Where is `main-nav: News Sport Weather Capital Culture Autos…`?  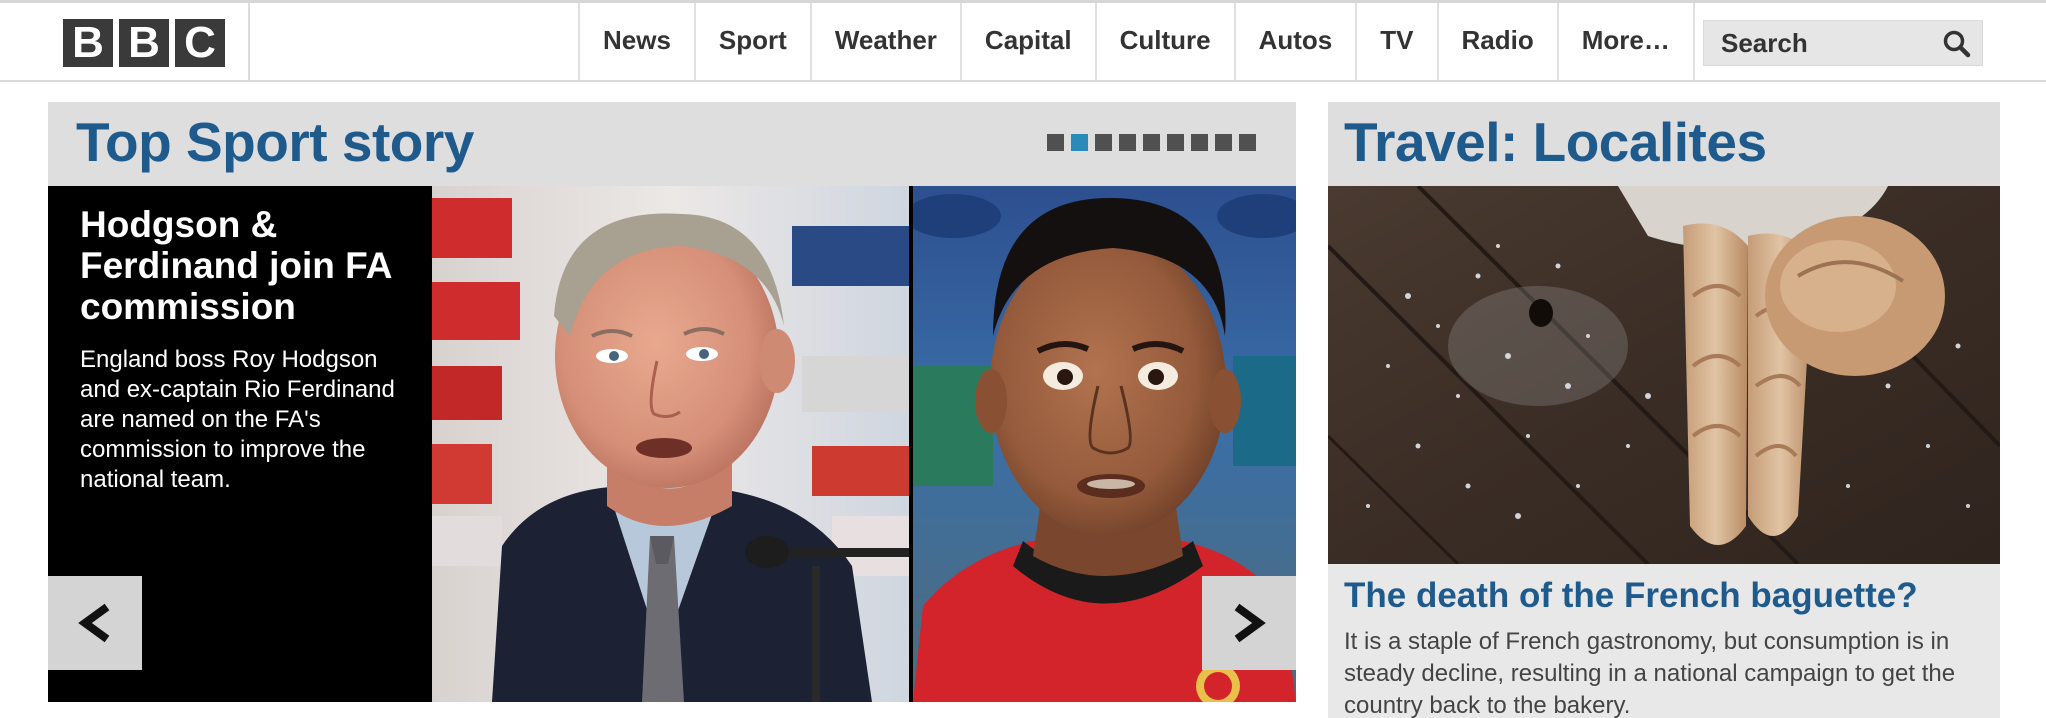
main-nav: News Sport Weather Capital Culture Autos… is located at coordinates (1136, 41).